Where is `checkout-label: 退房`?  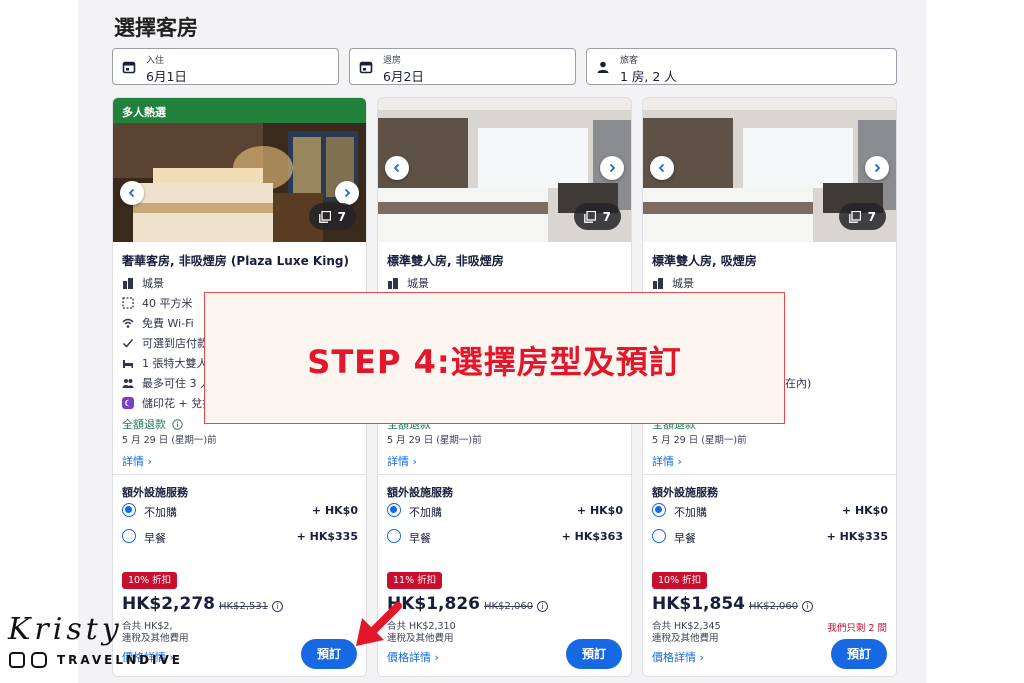 checkout-label: 退房 is located at coordinates (392, 61).